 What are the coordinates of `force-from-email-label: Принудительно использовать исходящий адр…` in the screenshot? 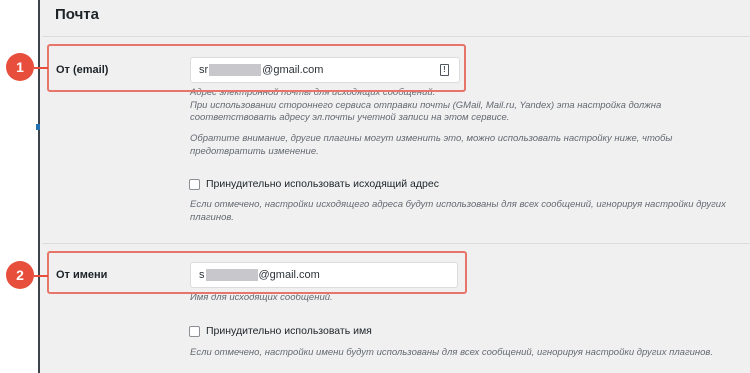 It's located at (322, 184).